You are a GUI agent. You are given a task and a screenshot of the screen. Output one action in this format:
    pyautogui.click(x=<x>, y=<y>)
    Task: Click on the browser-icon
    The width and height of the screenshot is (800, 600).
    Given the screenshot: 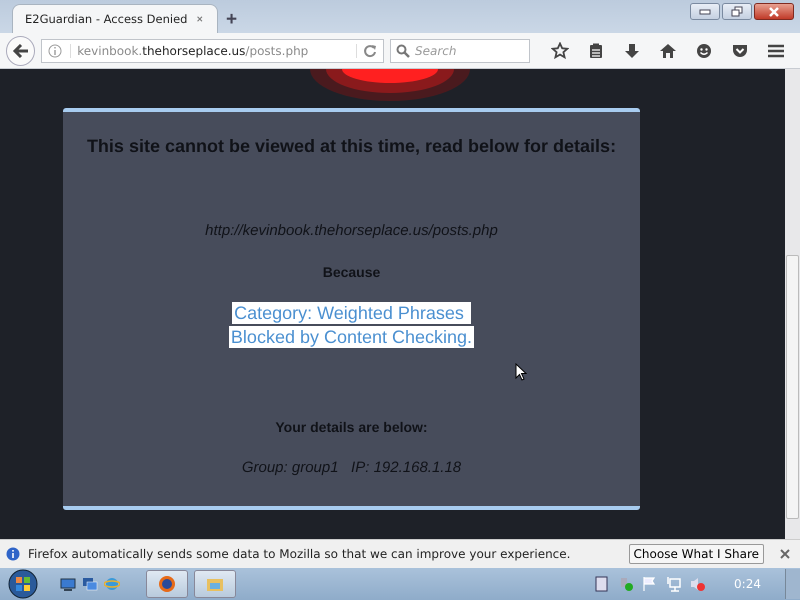 What is the action you would take?
    pyautogui.click(x=167, y=584)
    